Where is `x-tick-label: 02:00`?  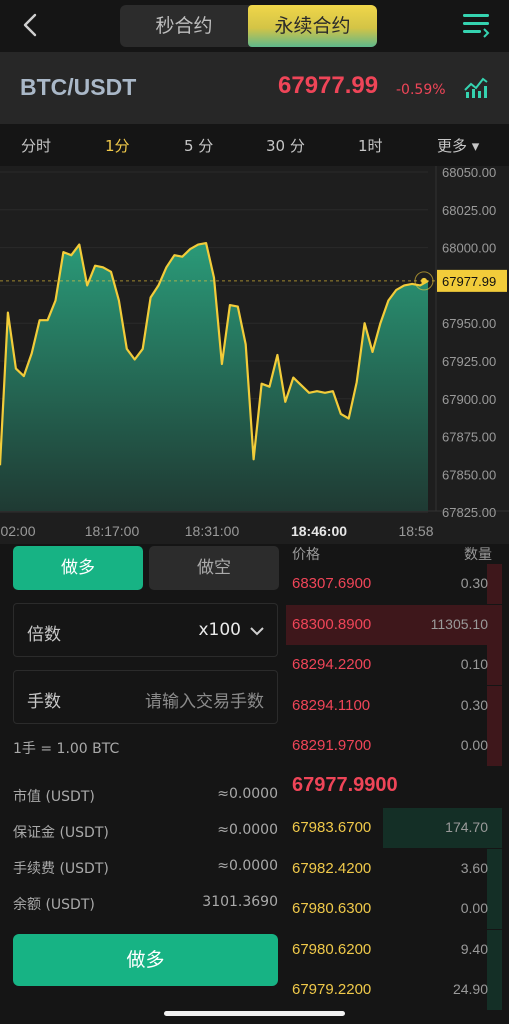
x-tick-label: 02:00 is located at coordinates (17, 531).